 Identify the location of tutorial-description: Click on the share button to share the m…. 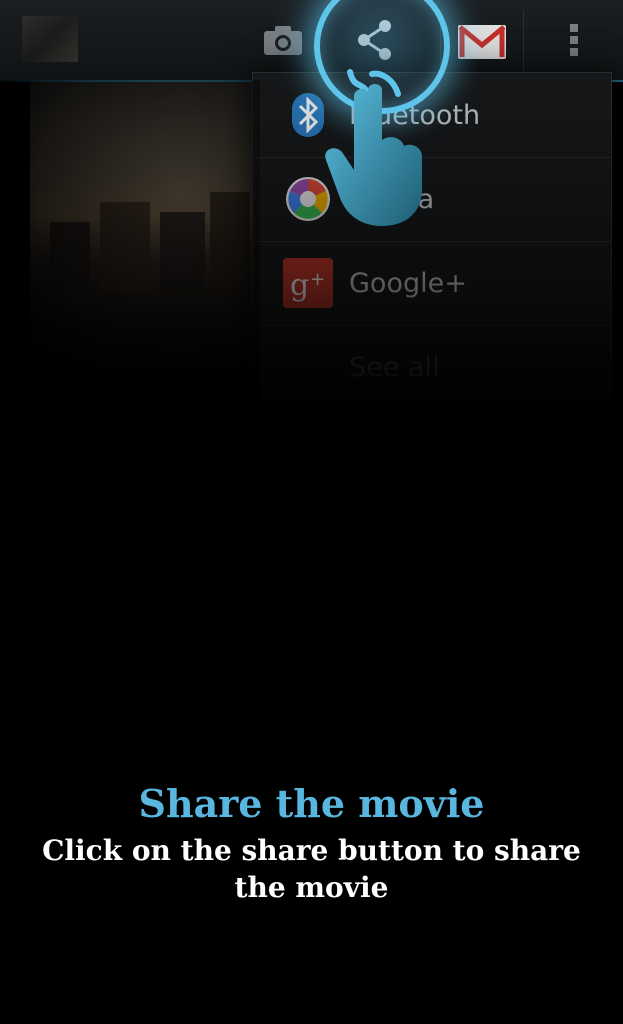
(311, 869).